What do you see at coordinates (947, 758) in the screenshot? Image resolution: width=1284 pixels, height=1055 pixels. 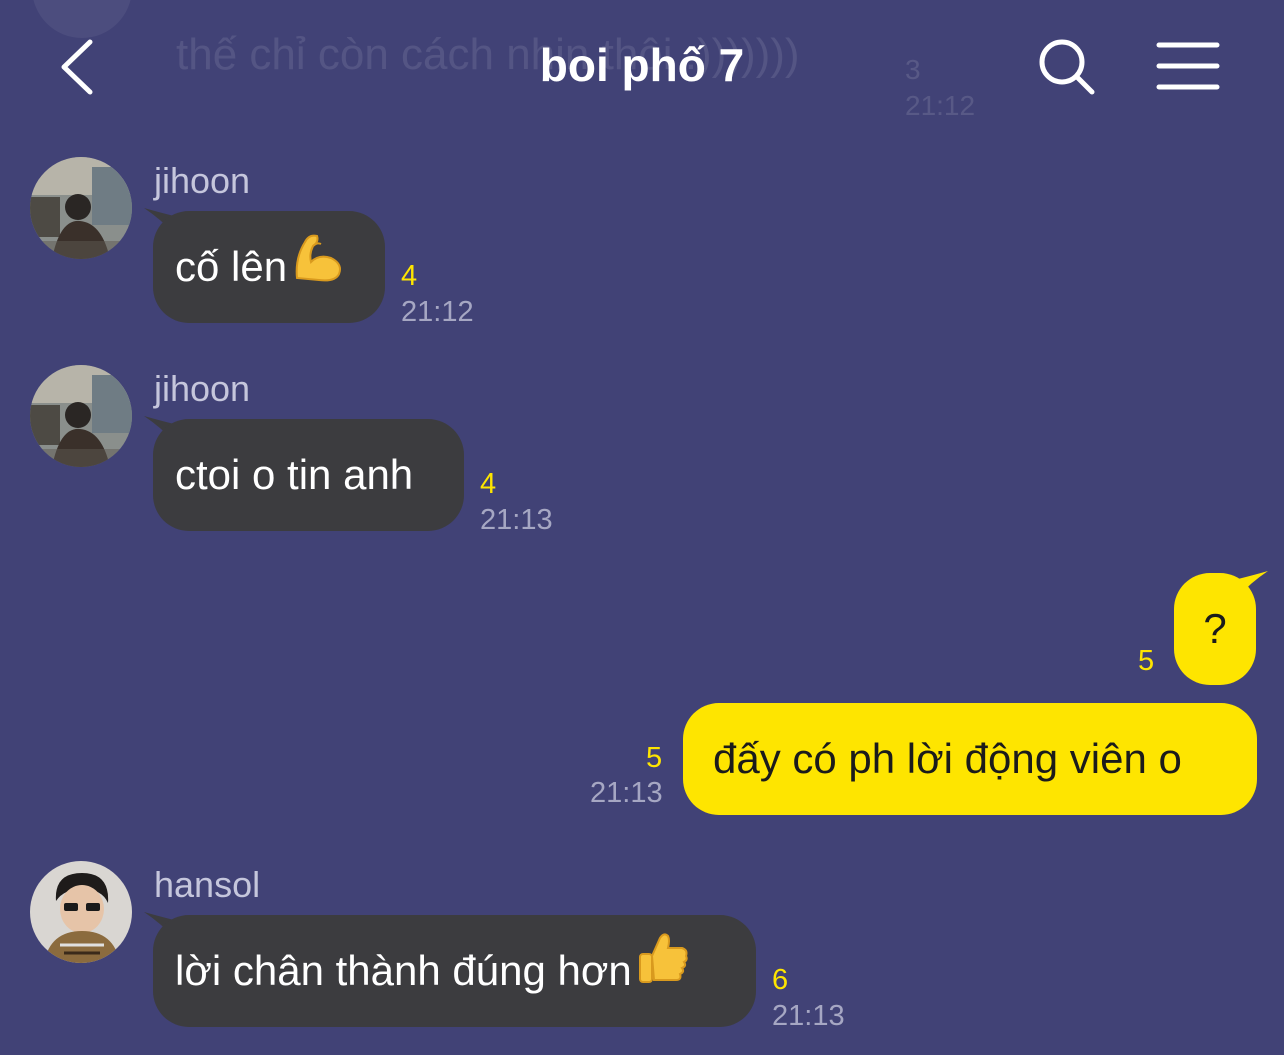 I see `message-text: đấy có ph lời động viên o` at bounding box center [947, 758].